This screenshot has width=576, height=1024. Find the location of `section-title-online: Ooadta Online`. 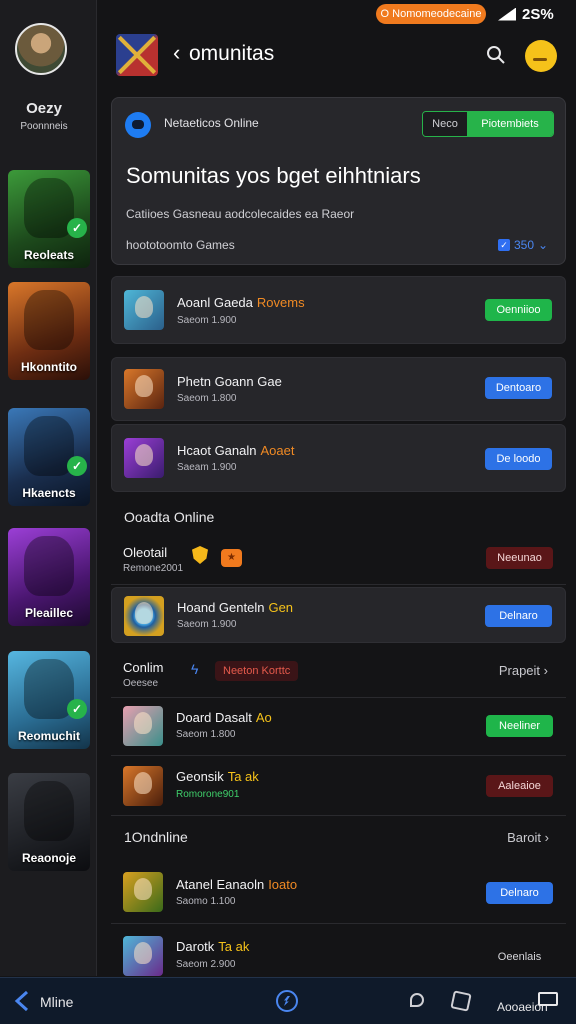

section-title-online: Ooadta Online is located at coordinates (169, 517).